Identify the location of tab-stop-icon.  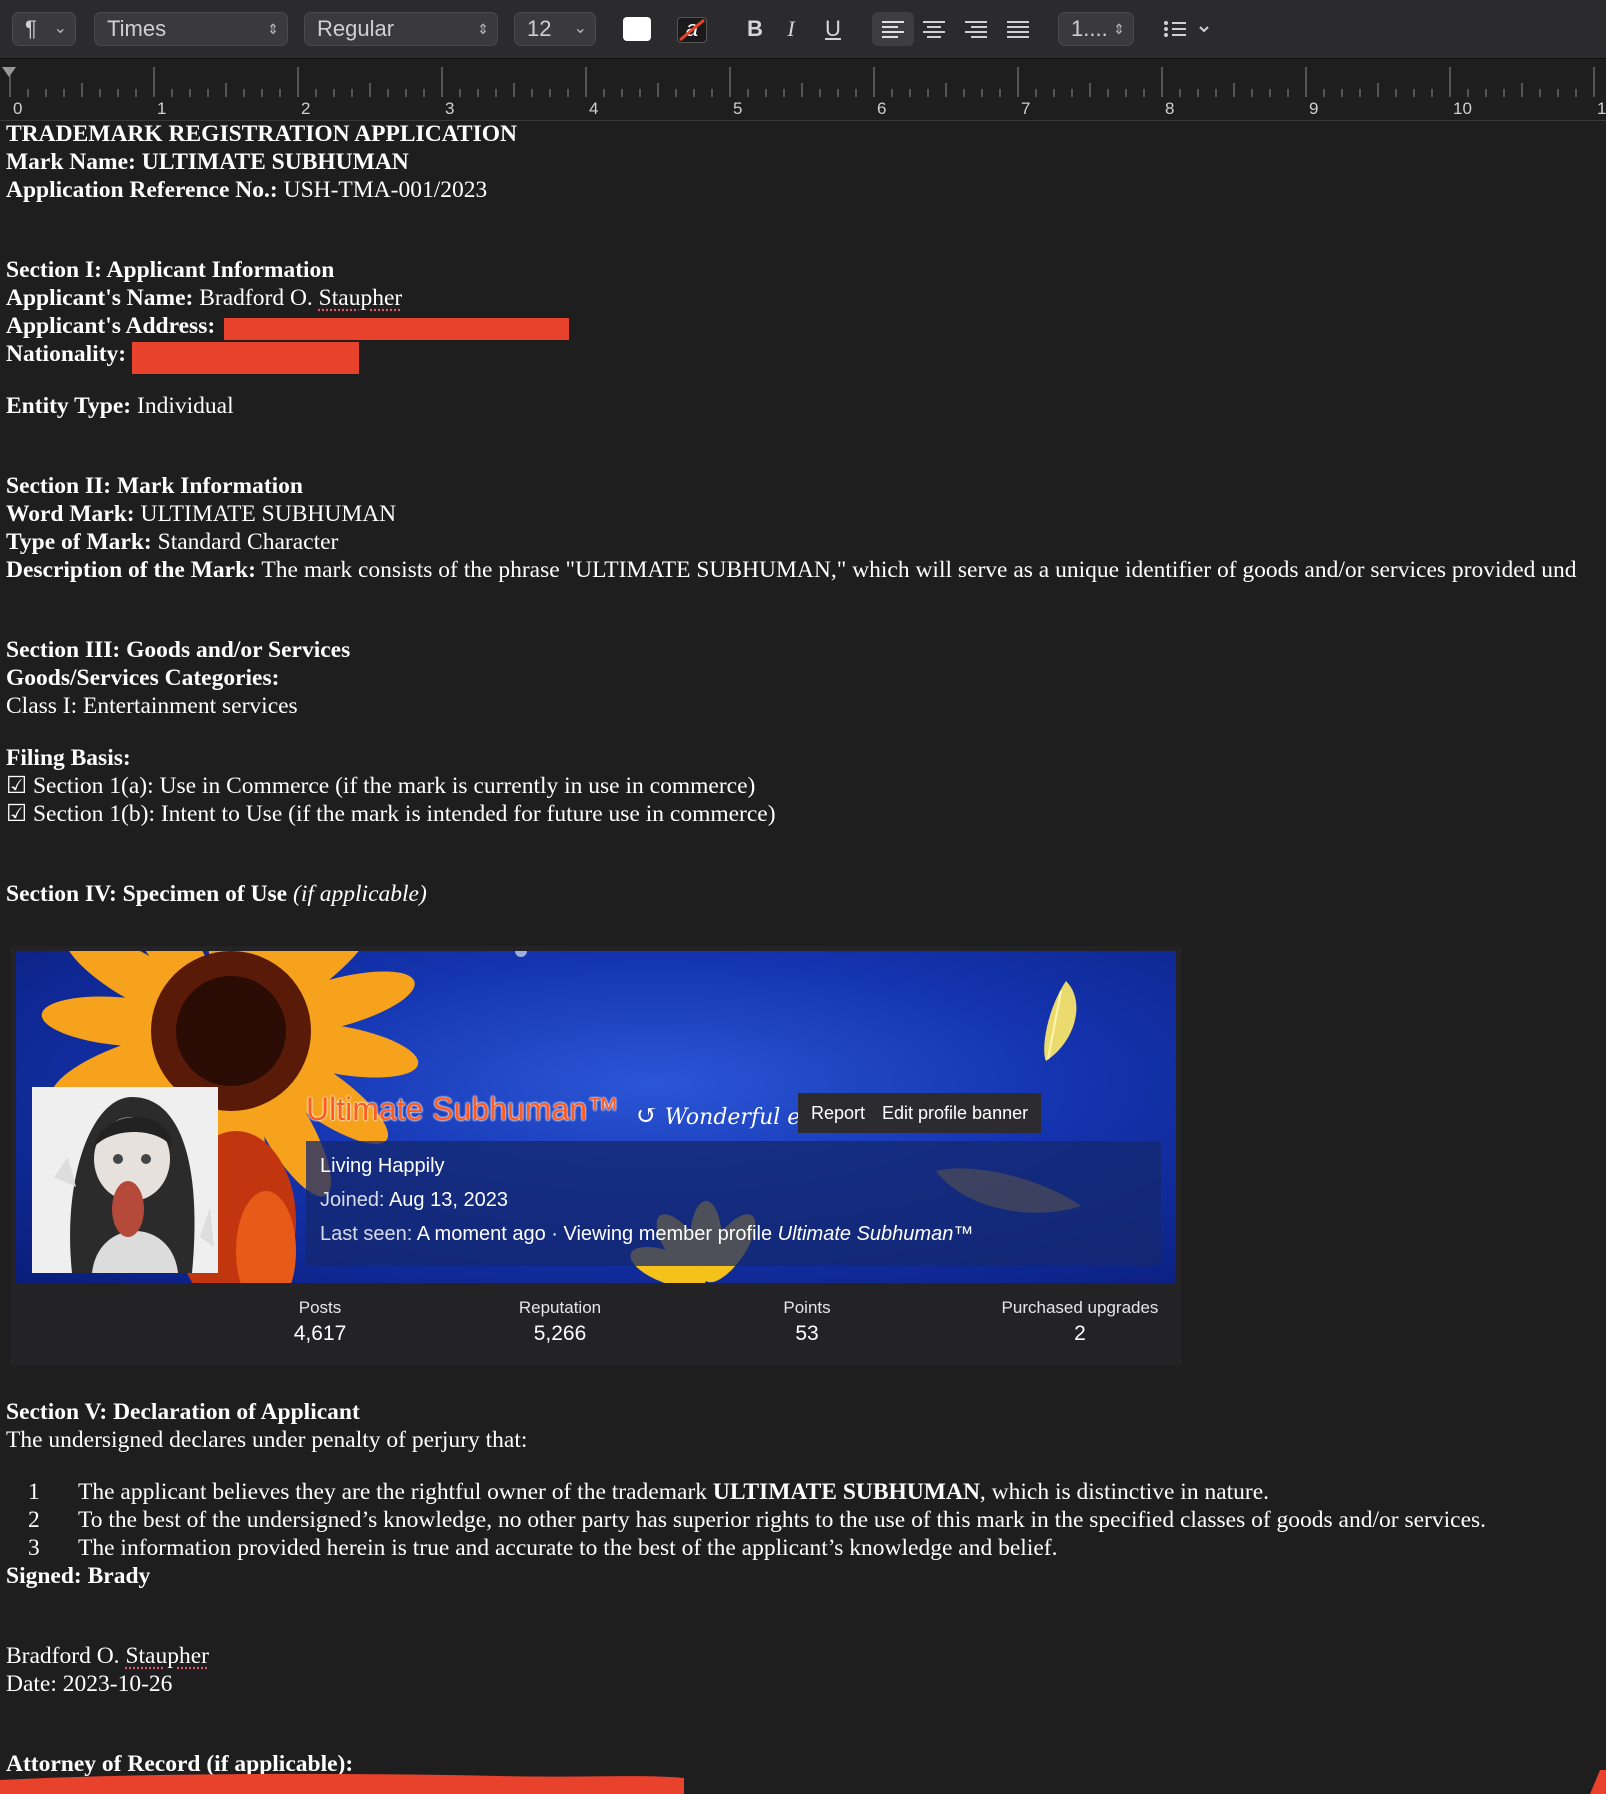
(9, 72).